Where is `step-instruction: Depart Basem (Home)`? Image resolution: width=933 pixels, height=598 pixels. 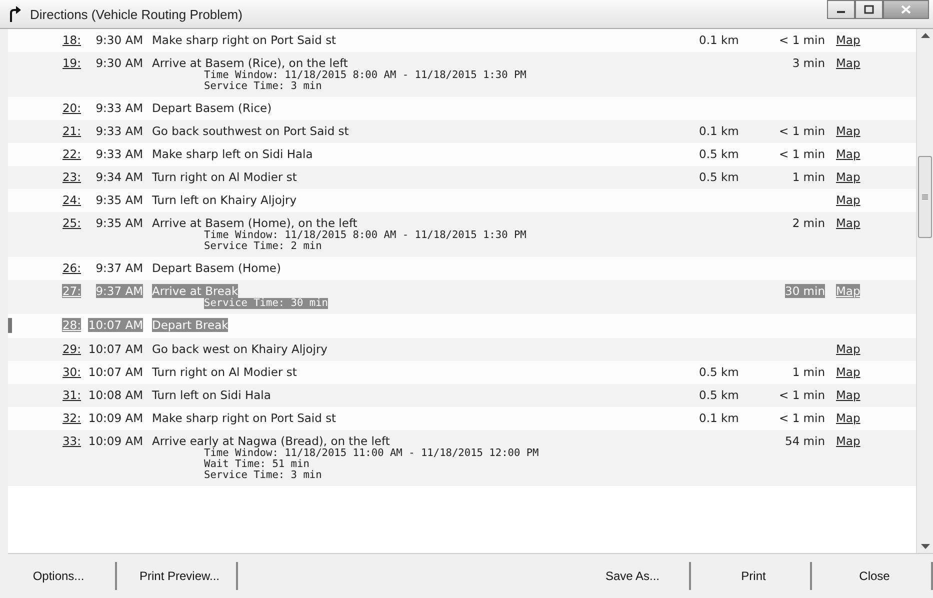
step-instruction: Depart Basem (Home) is located at coordinates (216, 268).